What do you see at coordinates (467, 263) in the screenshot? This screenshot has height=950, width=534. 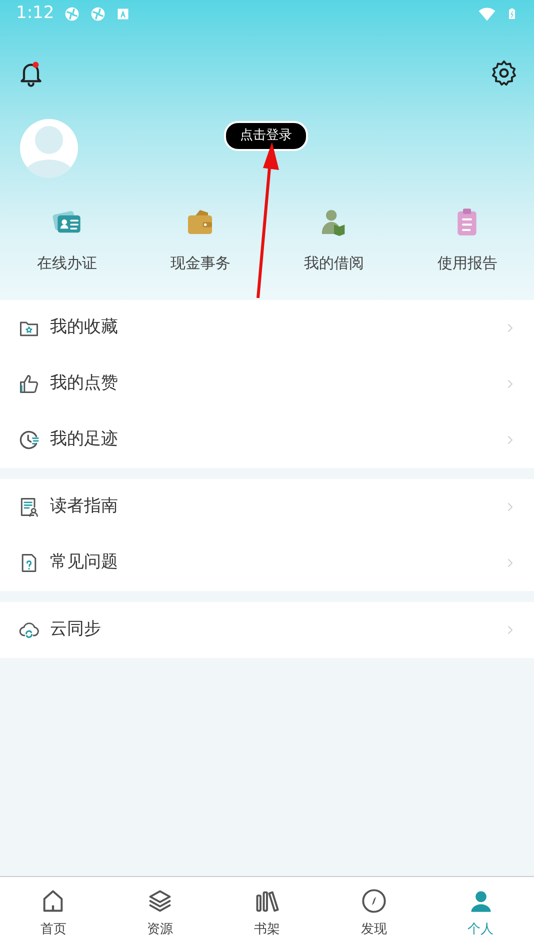 I see `shortcut-label: 使用报告` at bounding box center [467, 263].